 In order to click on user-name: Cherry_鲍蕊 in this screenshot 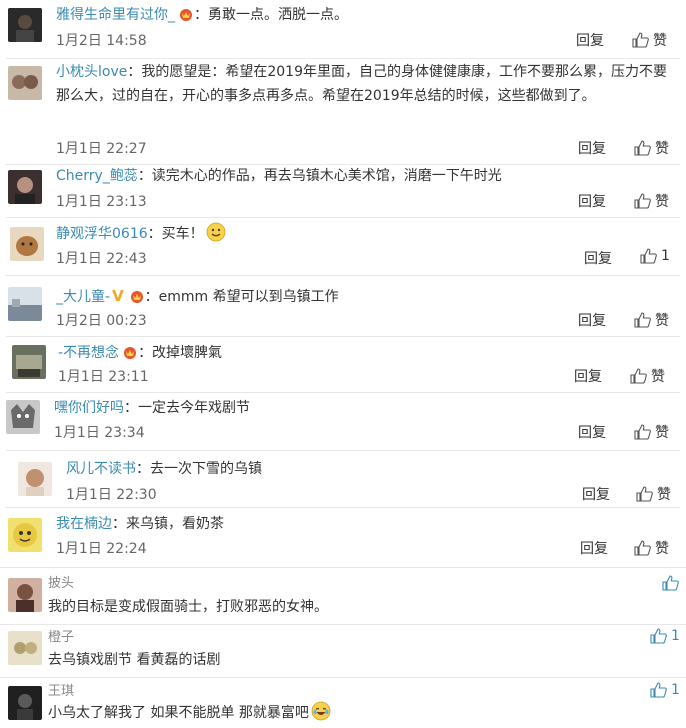, I will do `click(97, 176)`.